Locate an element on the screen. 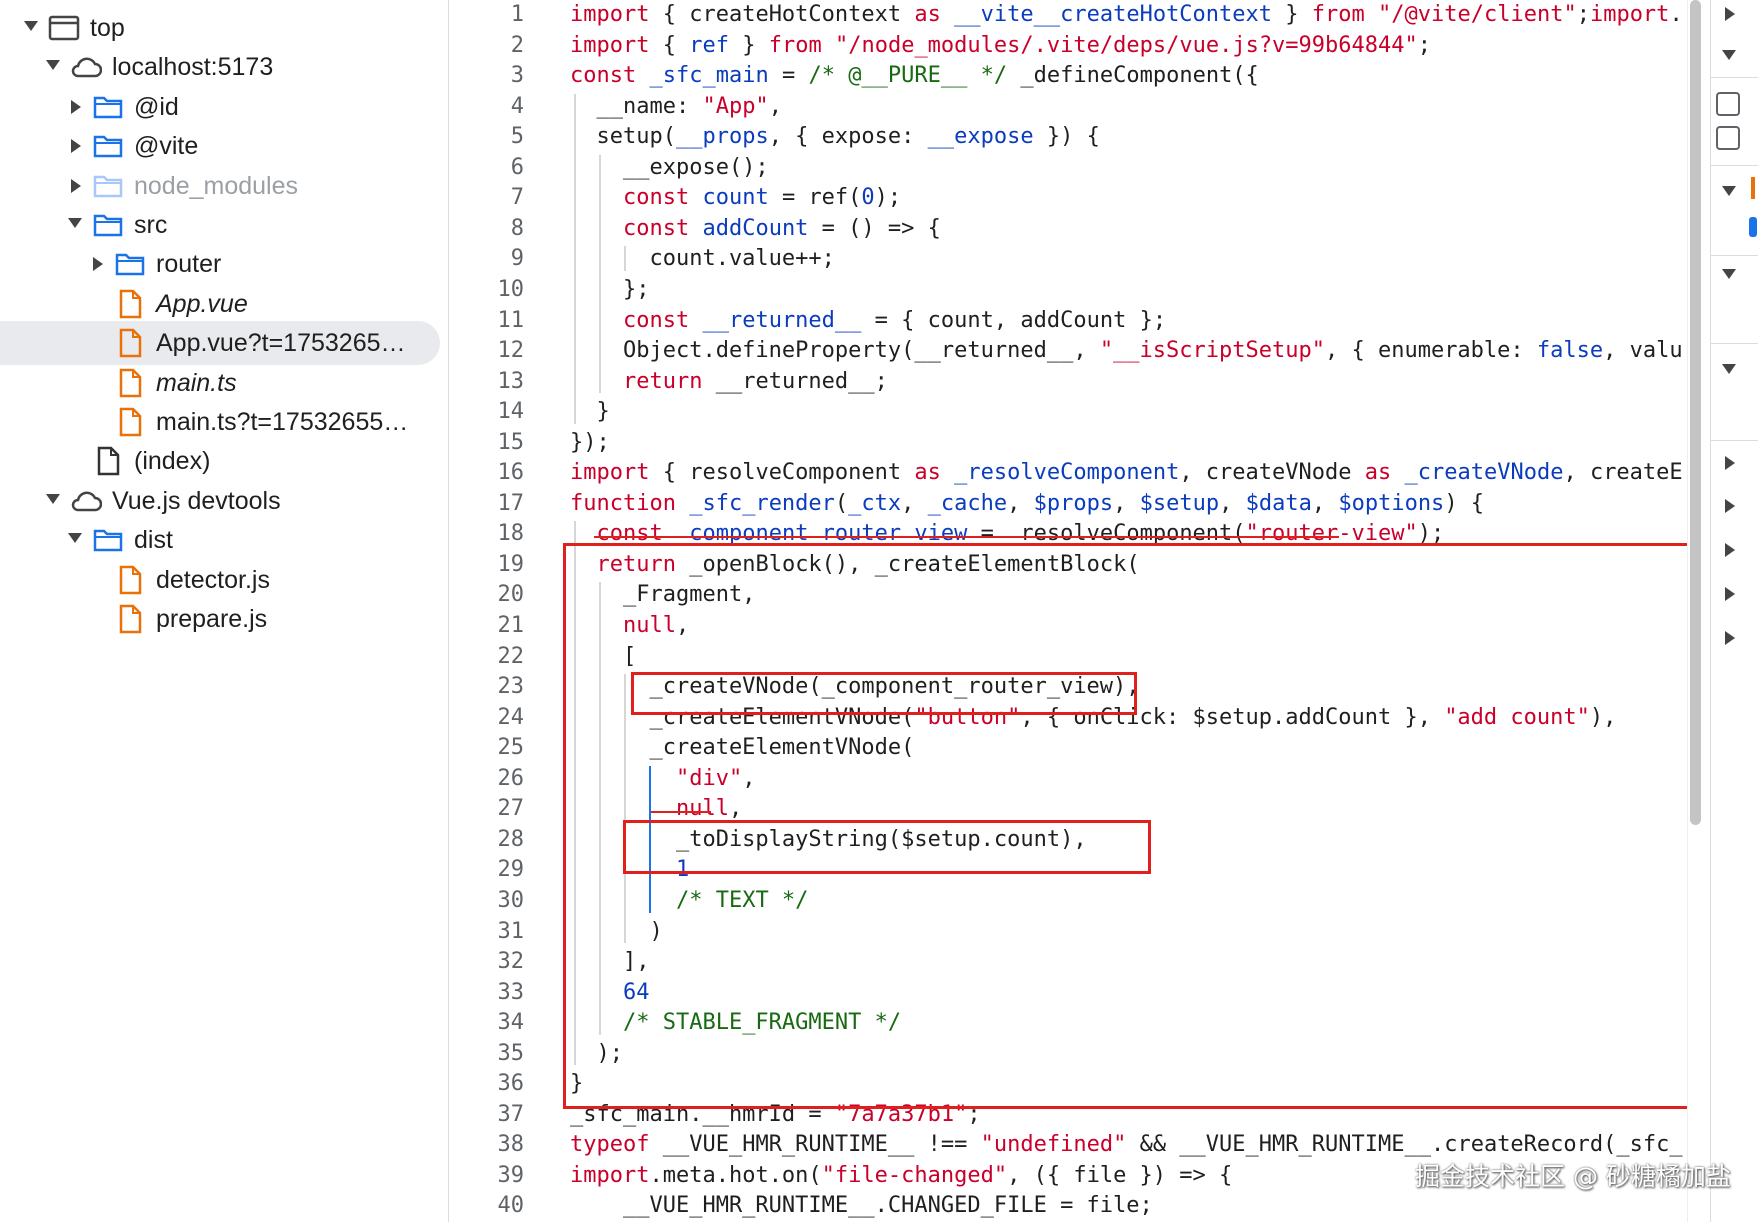 This screenshot has width=1758, height=1222. line-number: 35 is located at coordinates (487, 1053).